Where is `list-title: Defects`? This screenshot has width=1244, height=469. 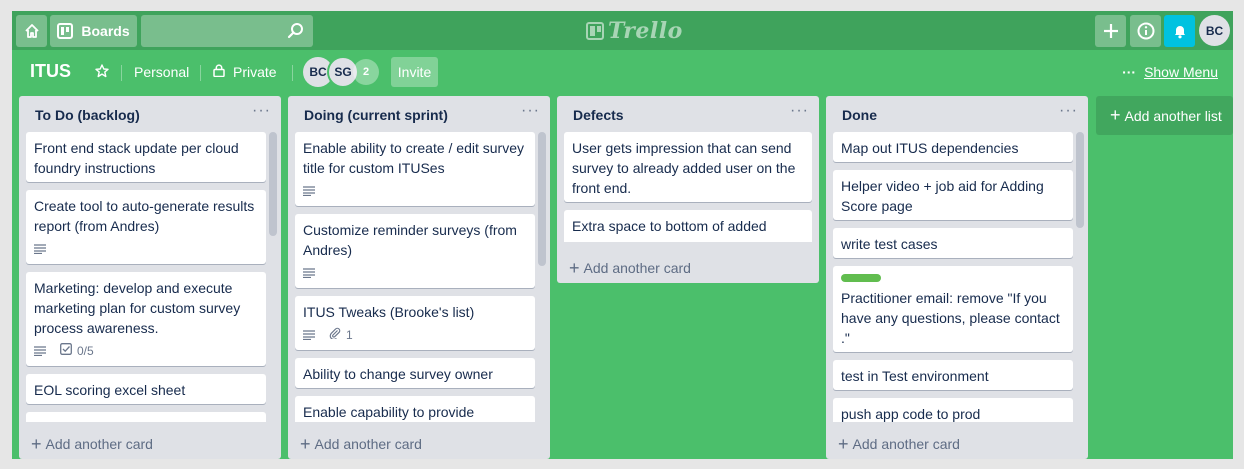
list-title: Defects is located at coordinates (598, 115).